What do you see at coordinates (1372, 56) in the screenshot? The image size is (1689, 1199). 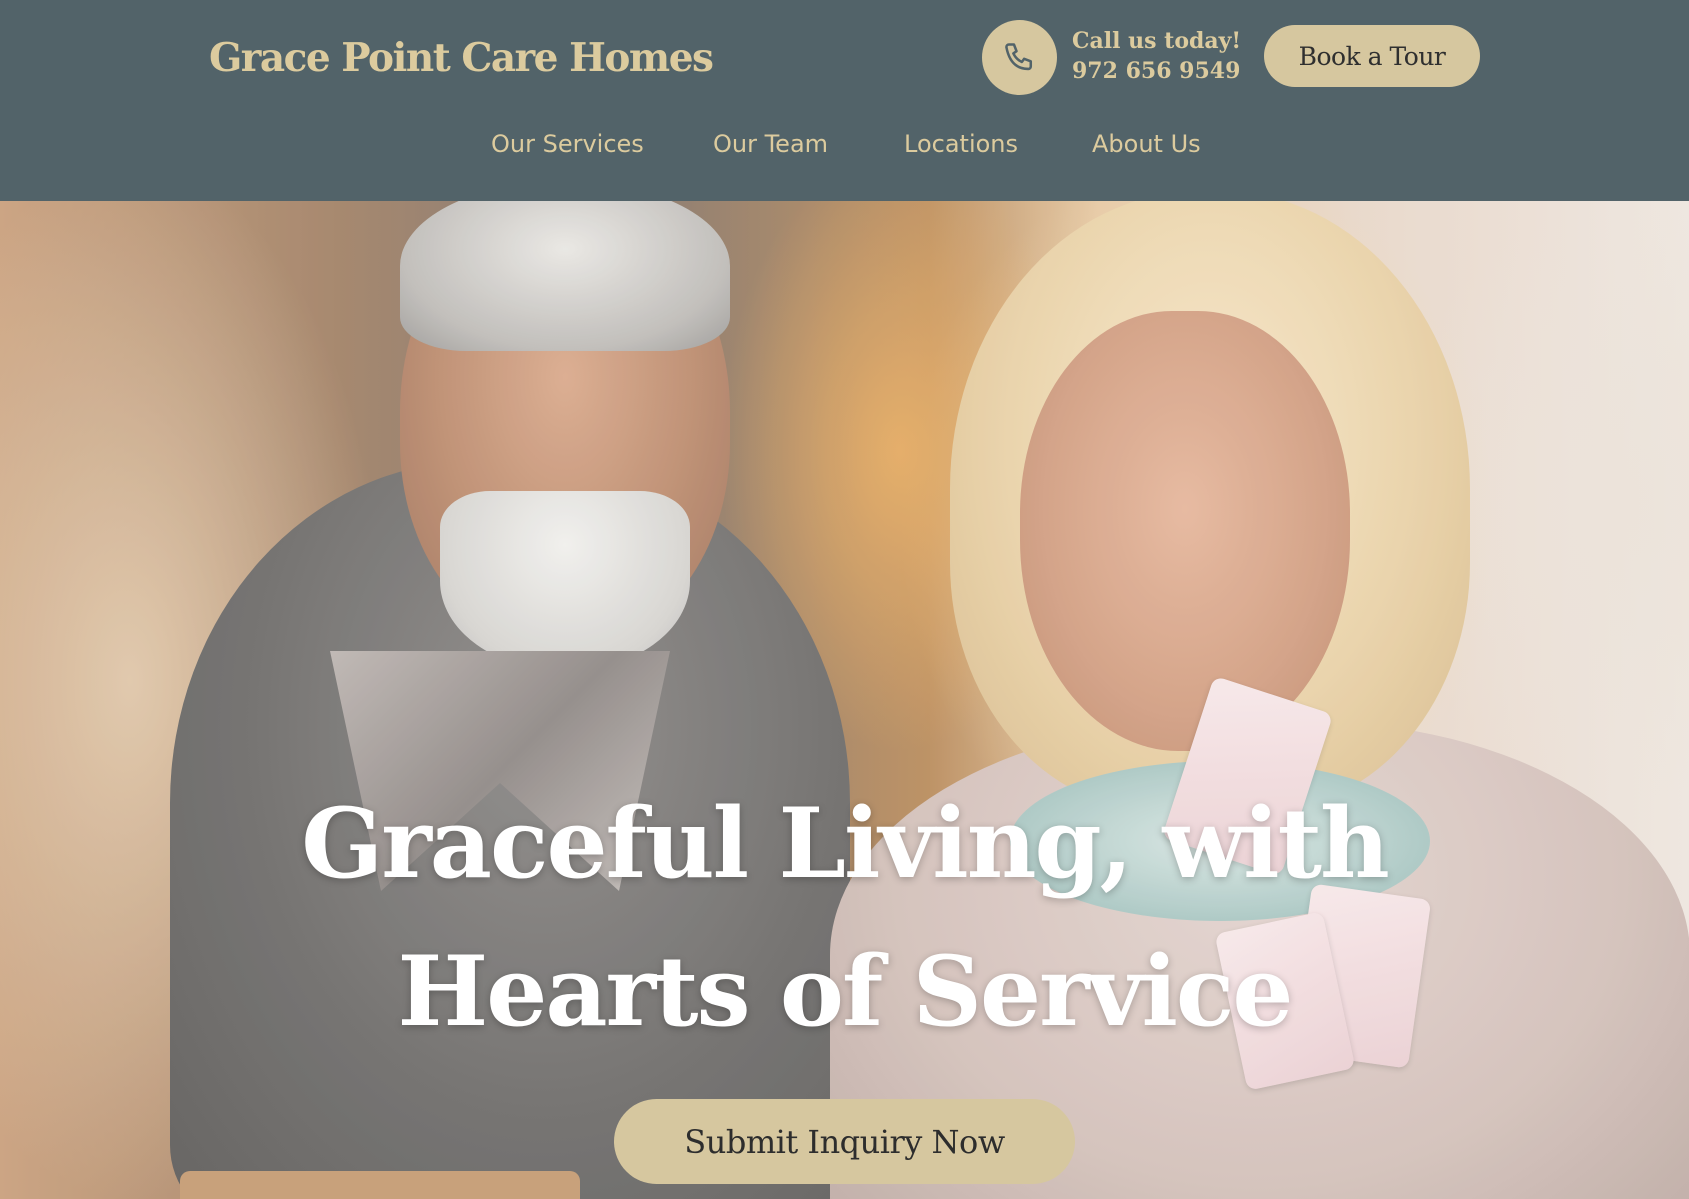 I see `book-tour-button: Book a Tour` at bounding box center [1372, 56].